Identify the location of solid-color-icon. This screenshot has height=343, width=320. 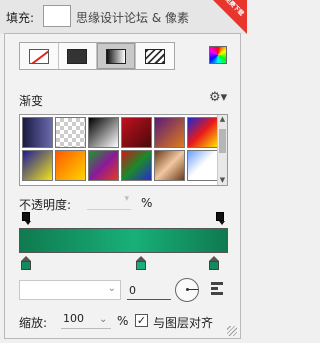
(77, 56).